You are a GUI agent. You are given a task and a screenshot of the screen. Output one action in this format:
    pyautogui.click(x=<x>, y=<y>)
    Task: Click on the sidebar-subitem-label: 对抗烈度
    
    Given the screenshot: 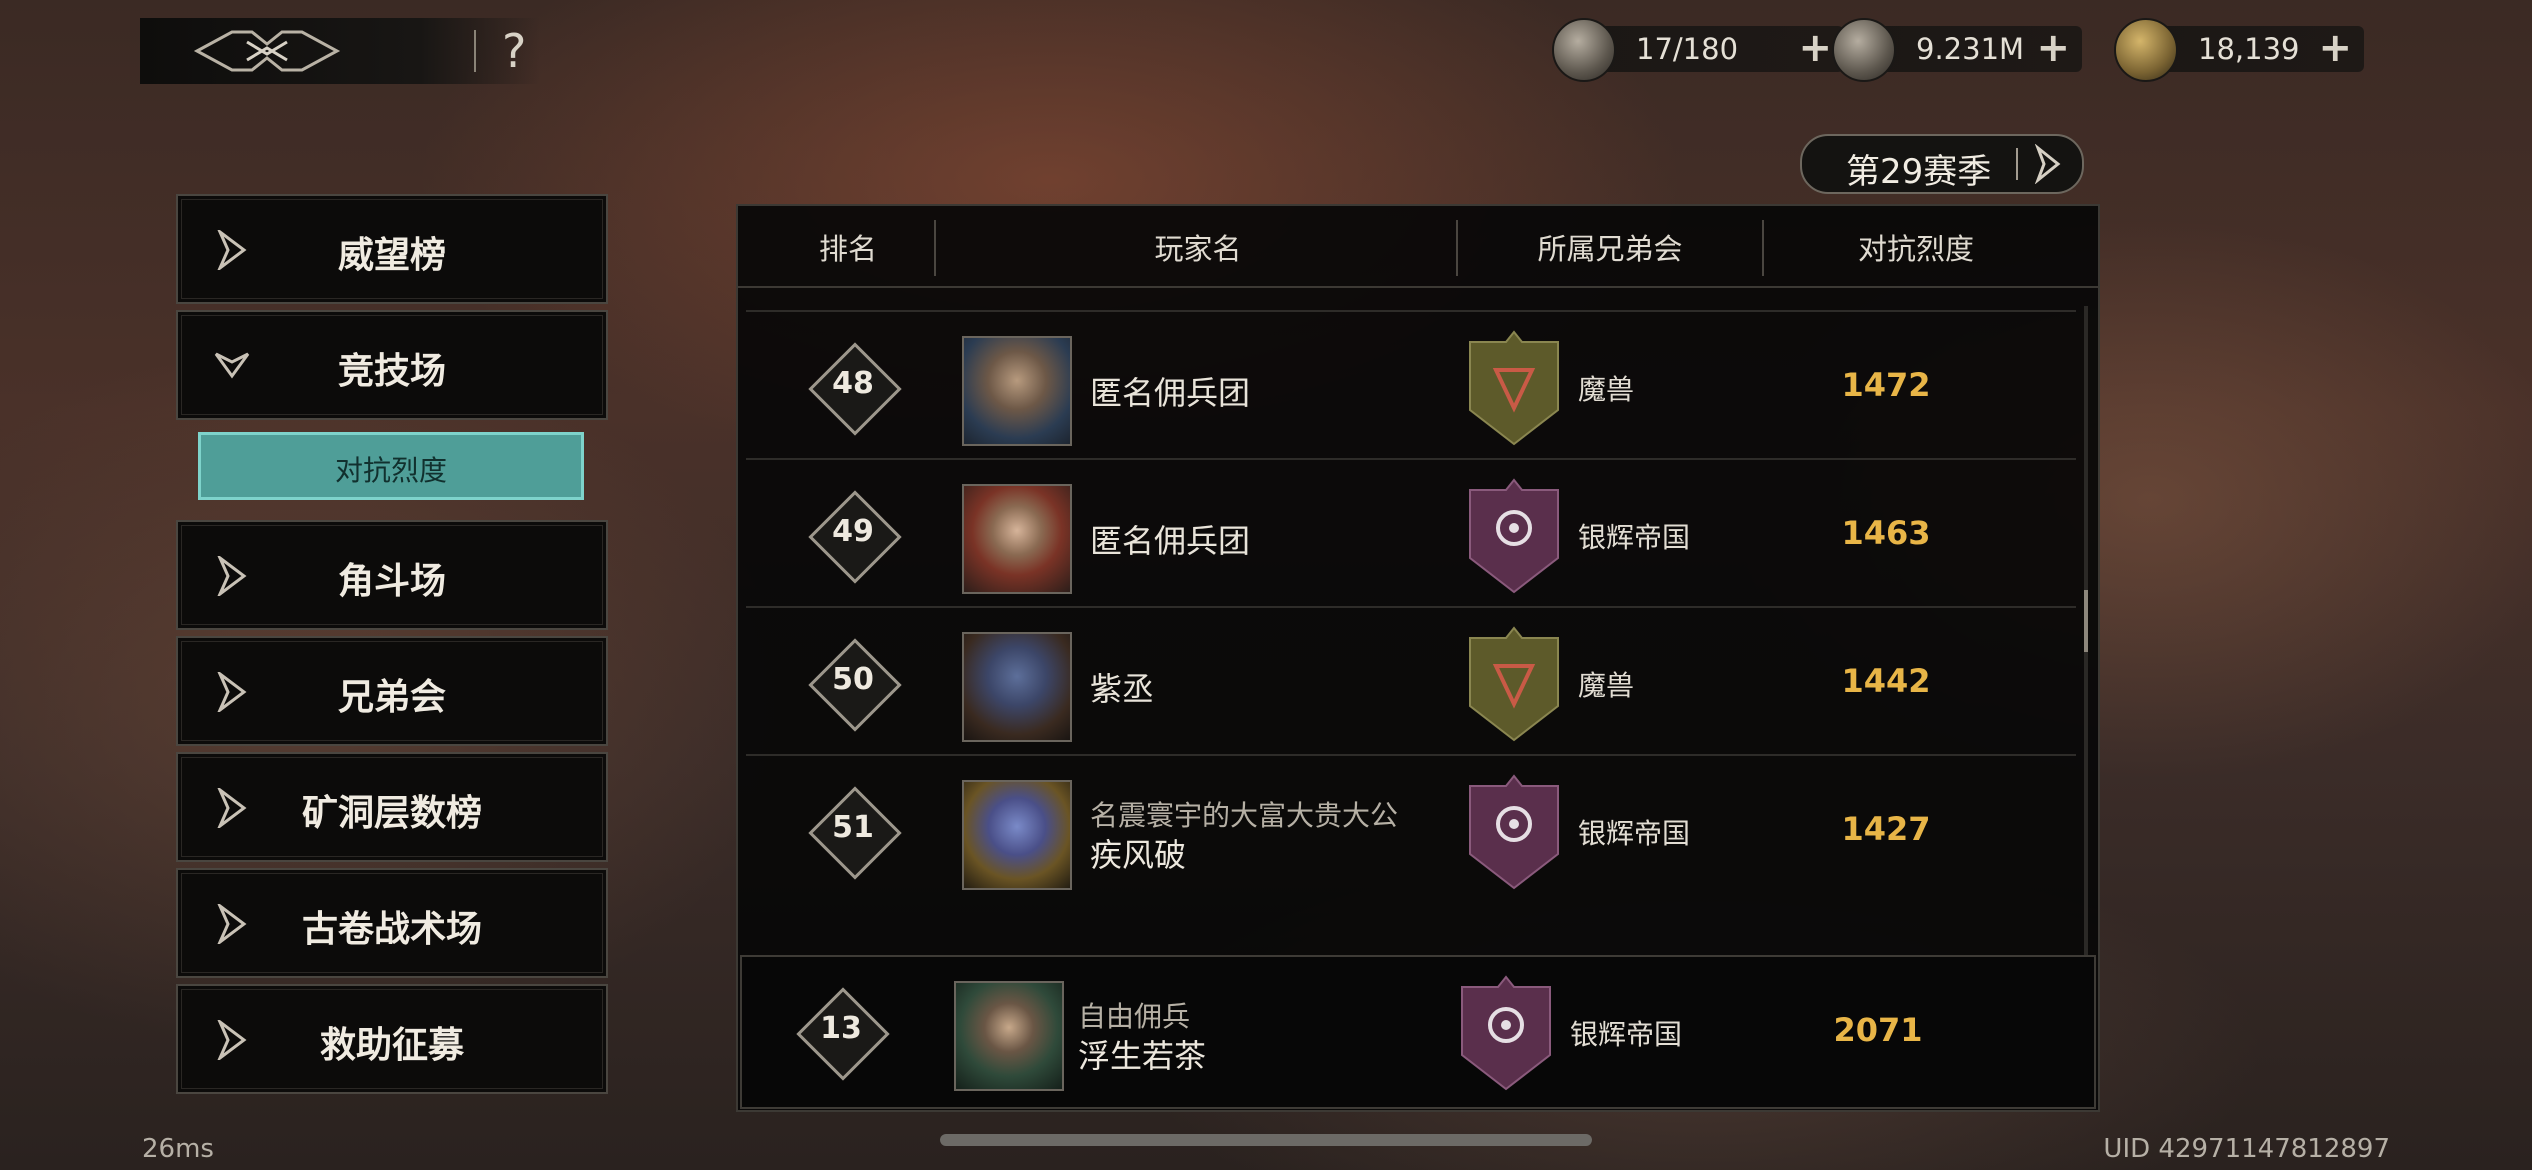 What is the action you would take?
    pyautogui.click(x=390, y=470)
    